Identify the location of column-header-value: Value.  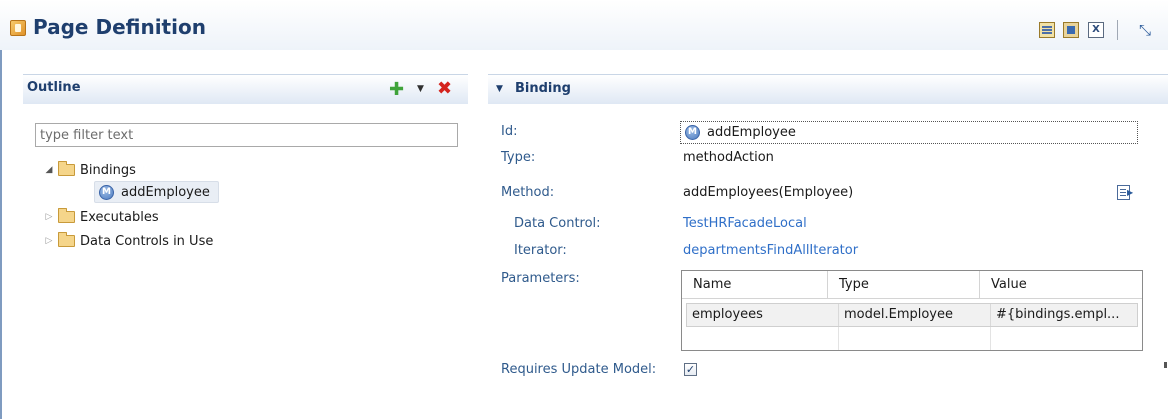
(1061, 285).